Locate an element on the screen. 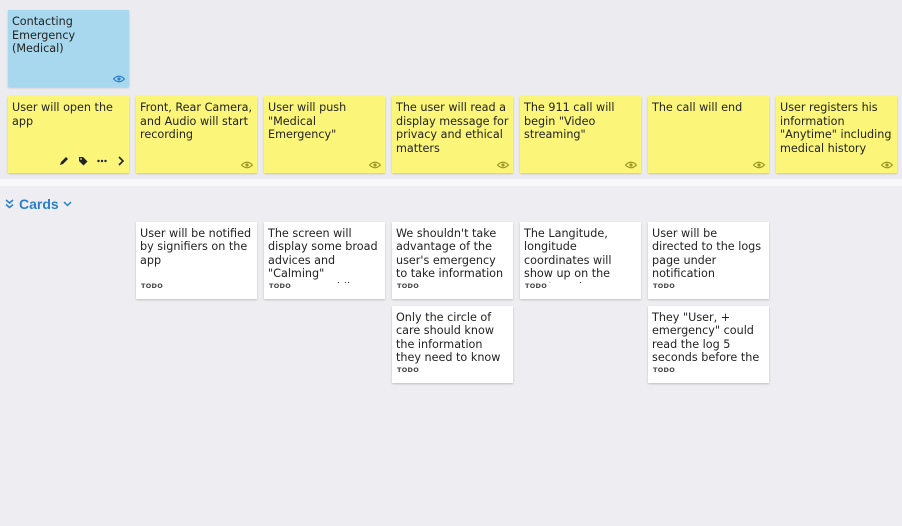  collapse-double-chevron-icon is located at coordinates (9, 204).